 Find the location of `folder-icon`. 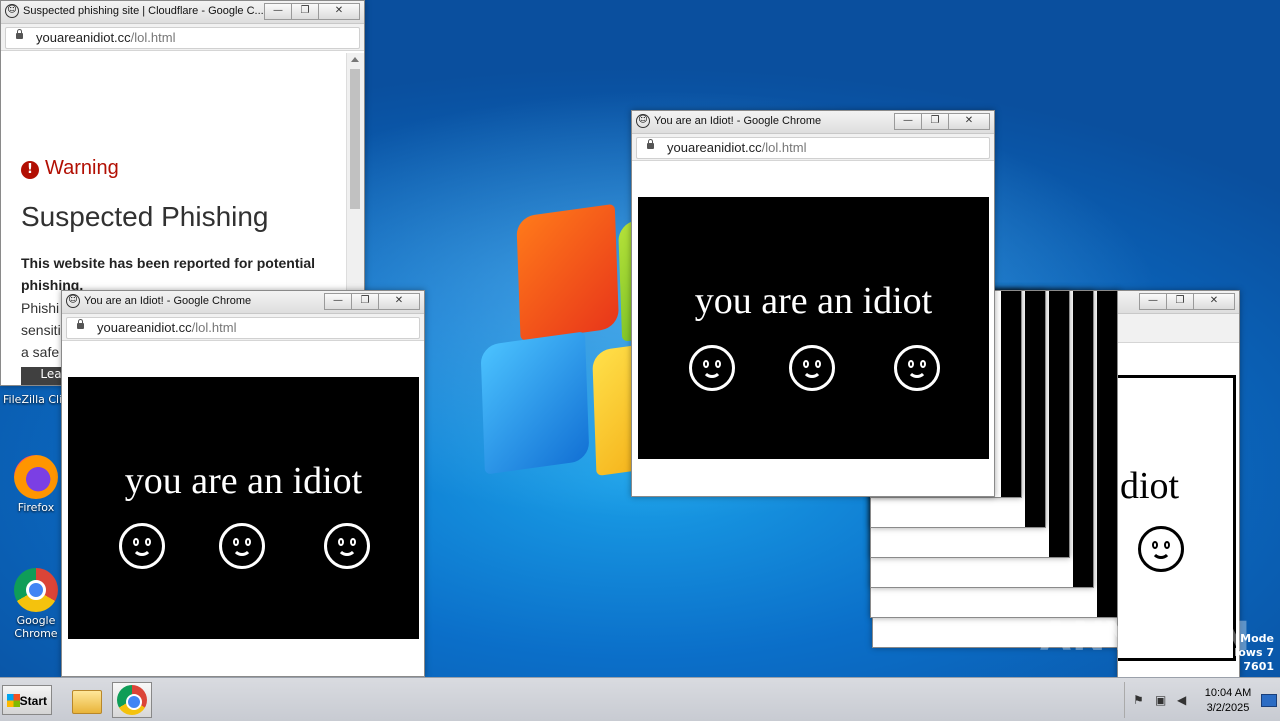

folder-icon is located at coordinates (87, 702).